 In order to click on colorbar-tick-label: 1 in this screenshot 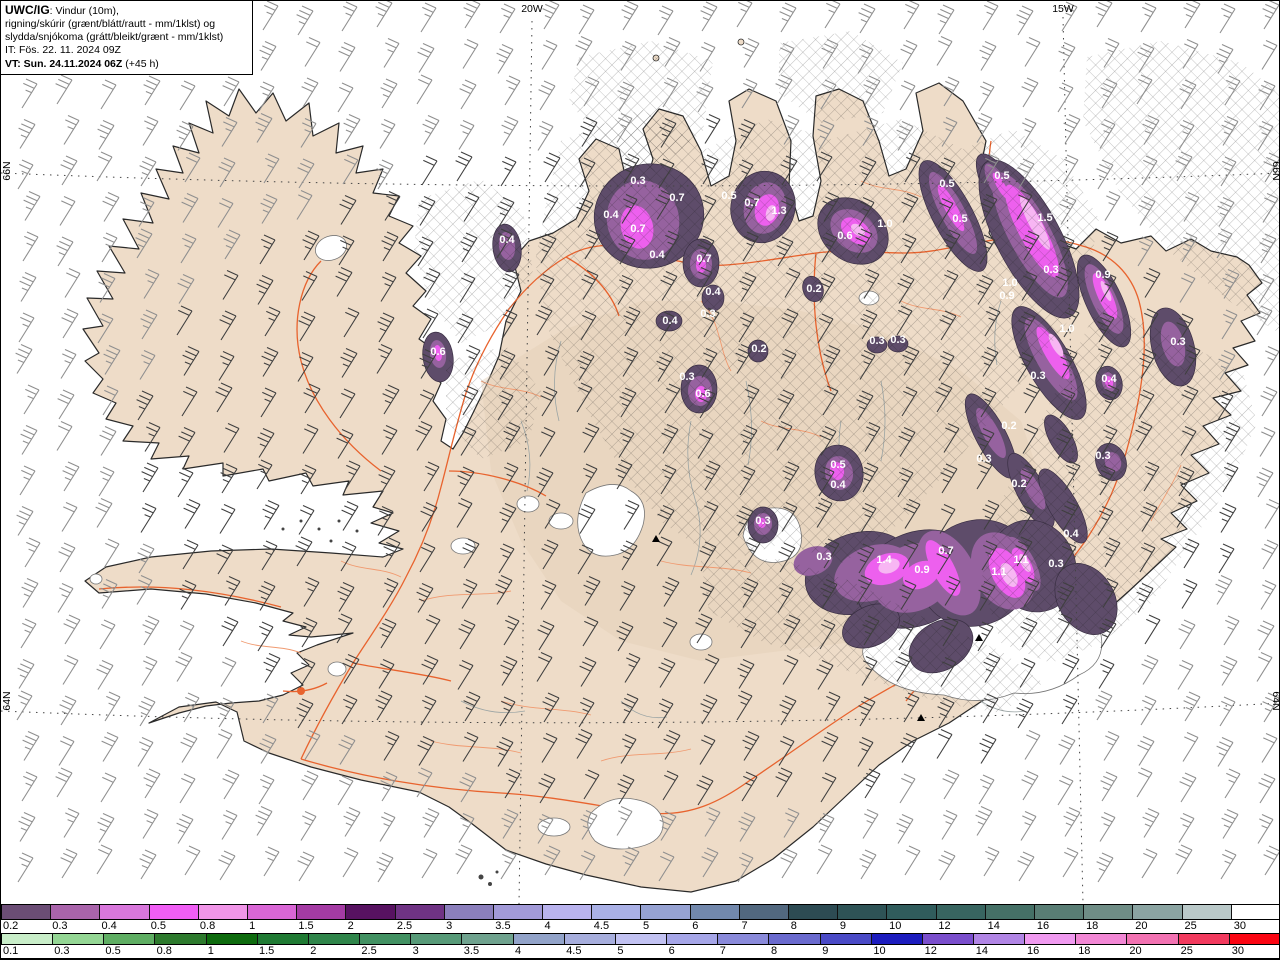, I will do `click(252, 926)`.